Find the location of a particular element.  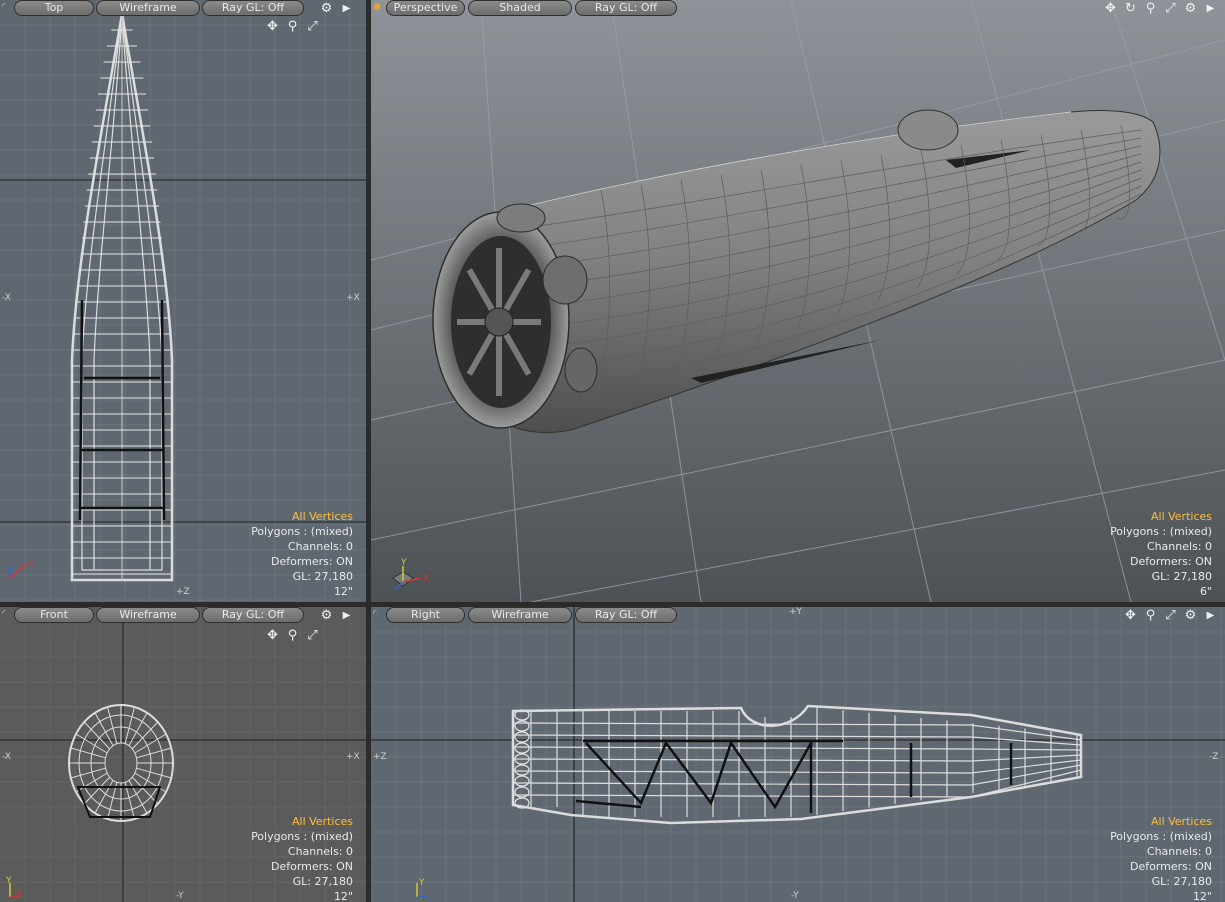

axis-label-bottom: +Z is located at coordinates (183, 592).